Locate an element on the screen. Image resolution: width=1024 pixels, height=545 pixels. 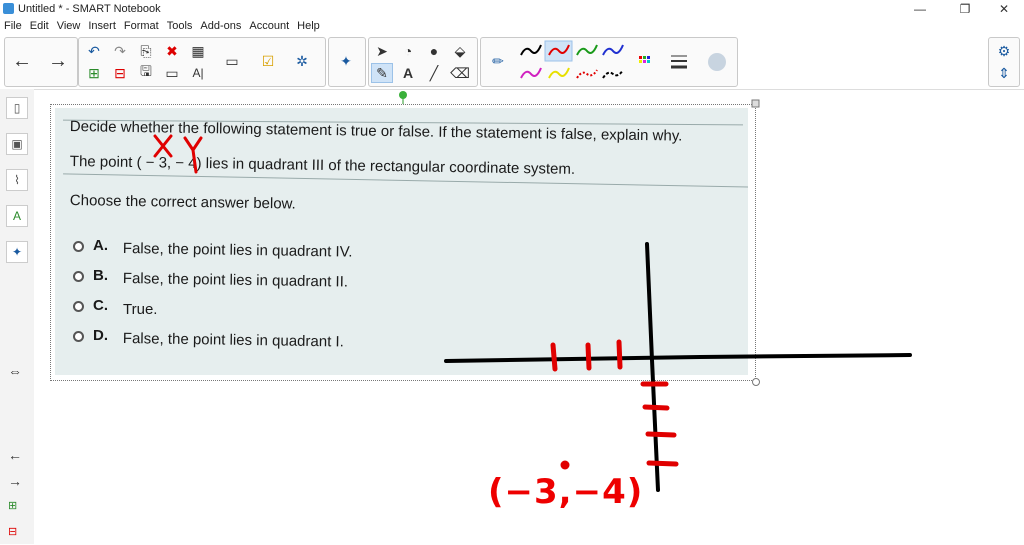
show-screen-icon: ▭ is located at coordinates (172, 73).